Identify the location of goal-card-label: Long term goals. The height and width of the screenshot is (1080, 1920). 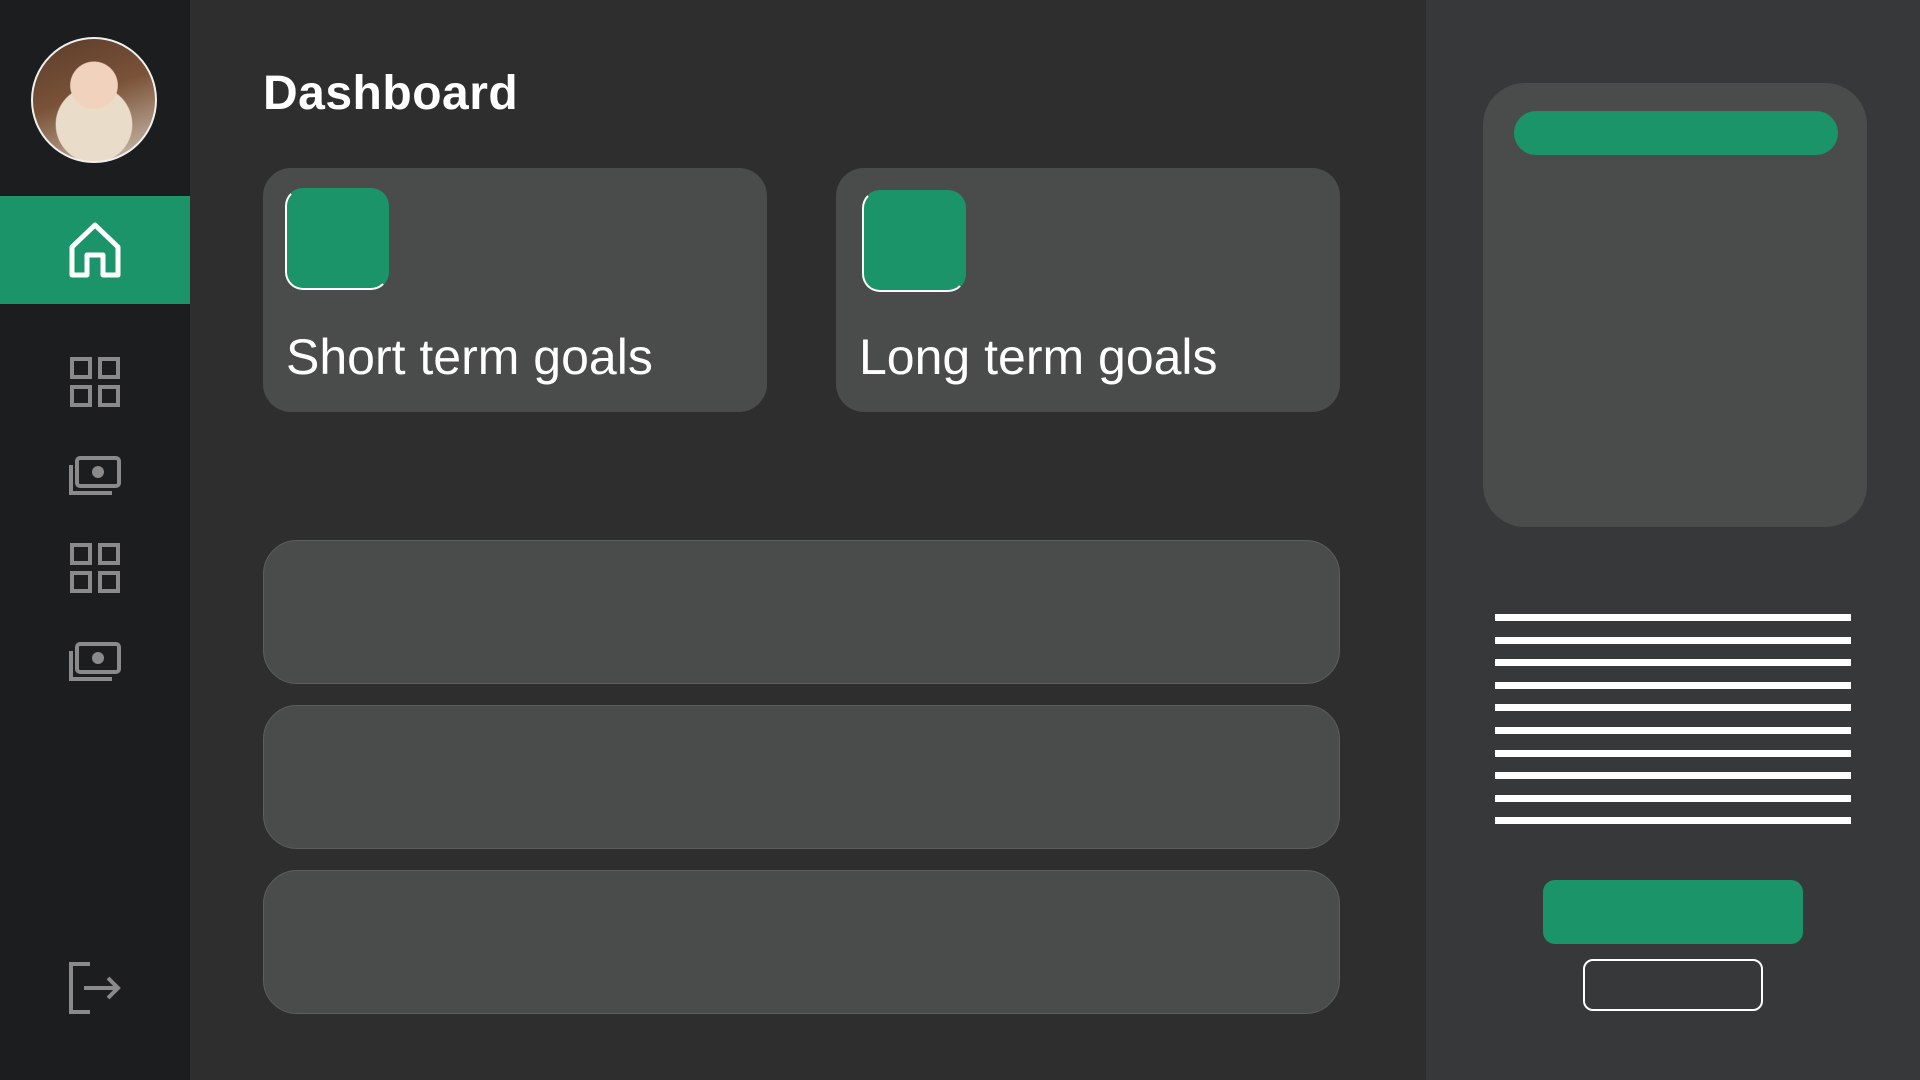
(1038, 357).